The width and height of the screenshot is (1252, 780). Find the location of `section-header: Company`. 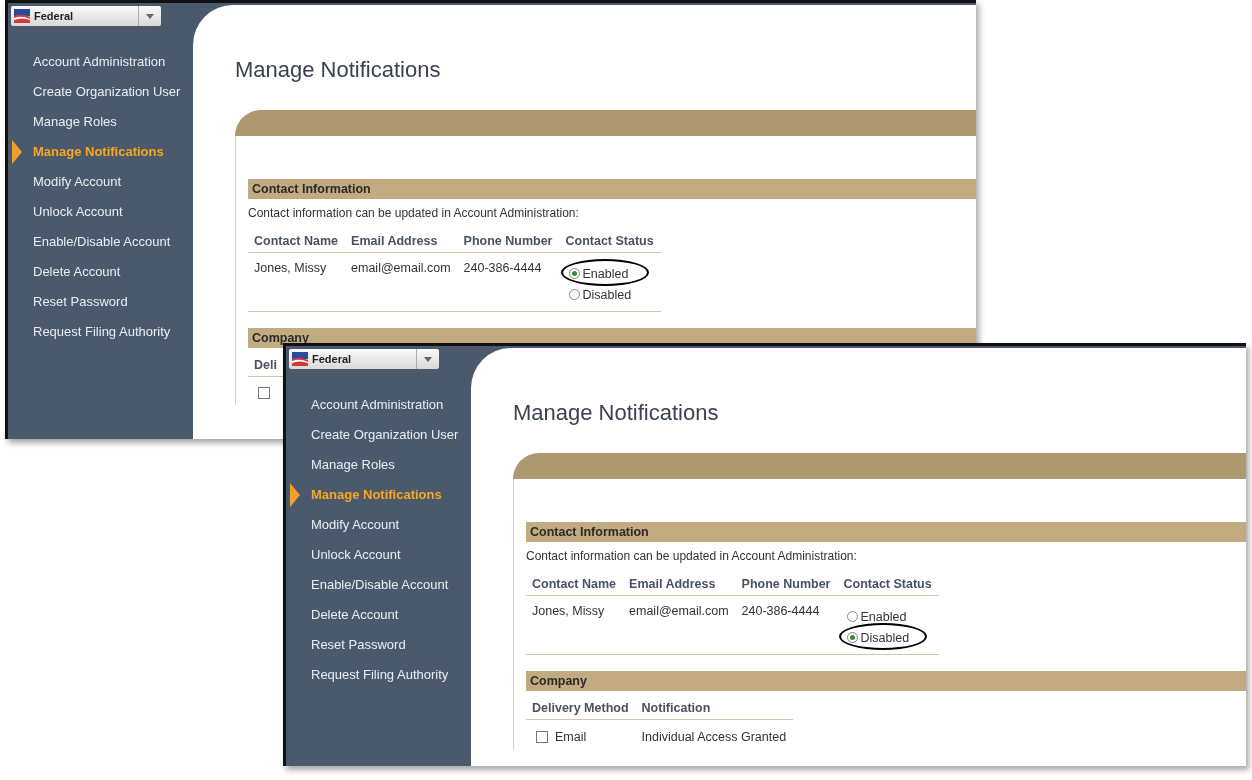

section-header: Company is located at coordinates (886, 681).